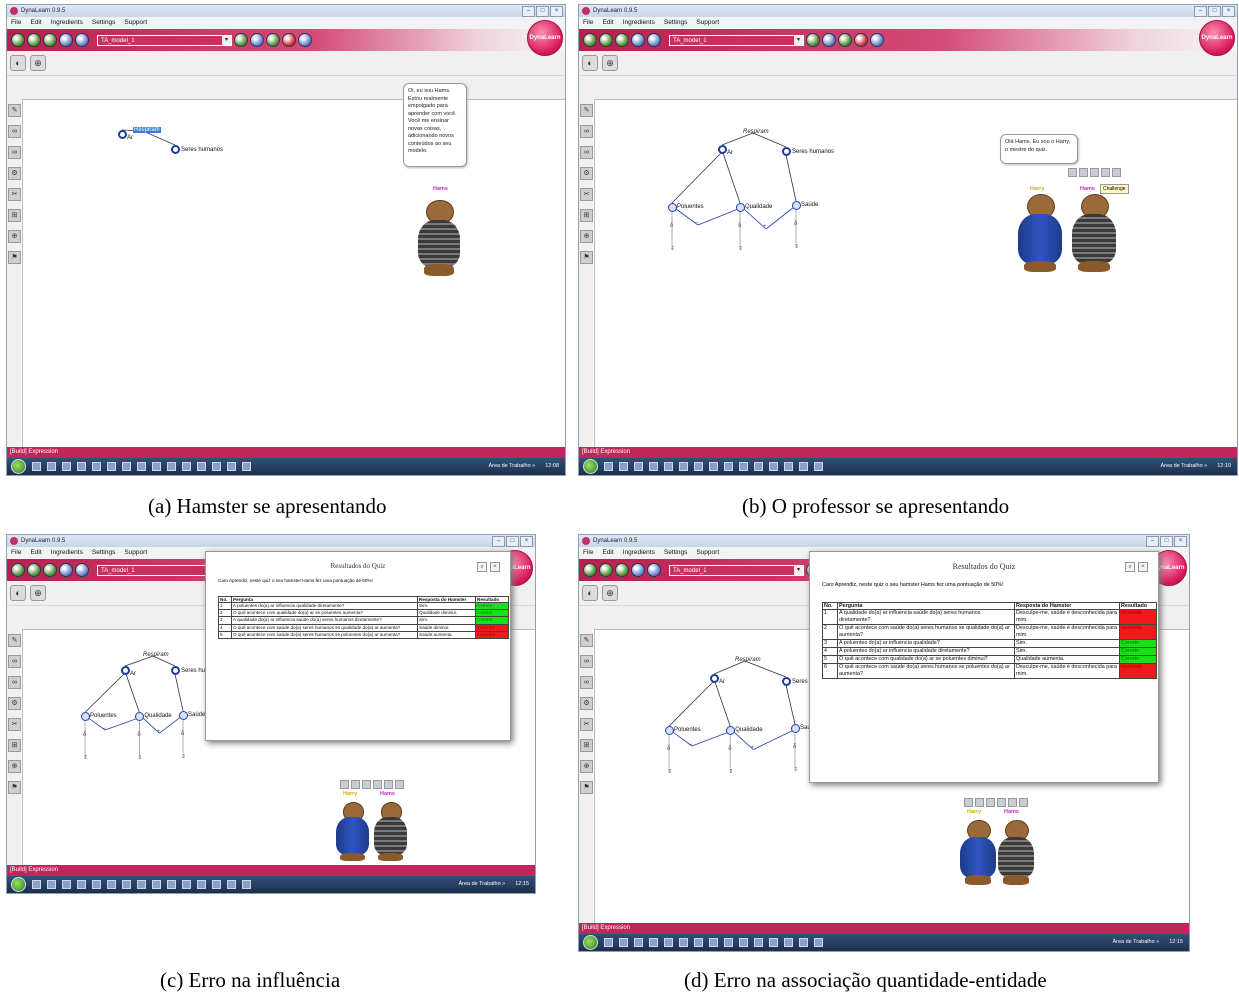  I want to click on sidebar-tool-icon: ⊕, so click(14, 236).